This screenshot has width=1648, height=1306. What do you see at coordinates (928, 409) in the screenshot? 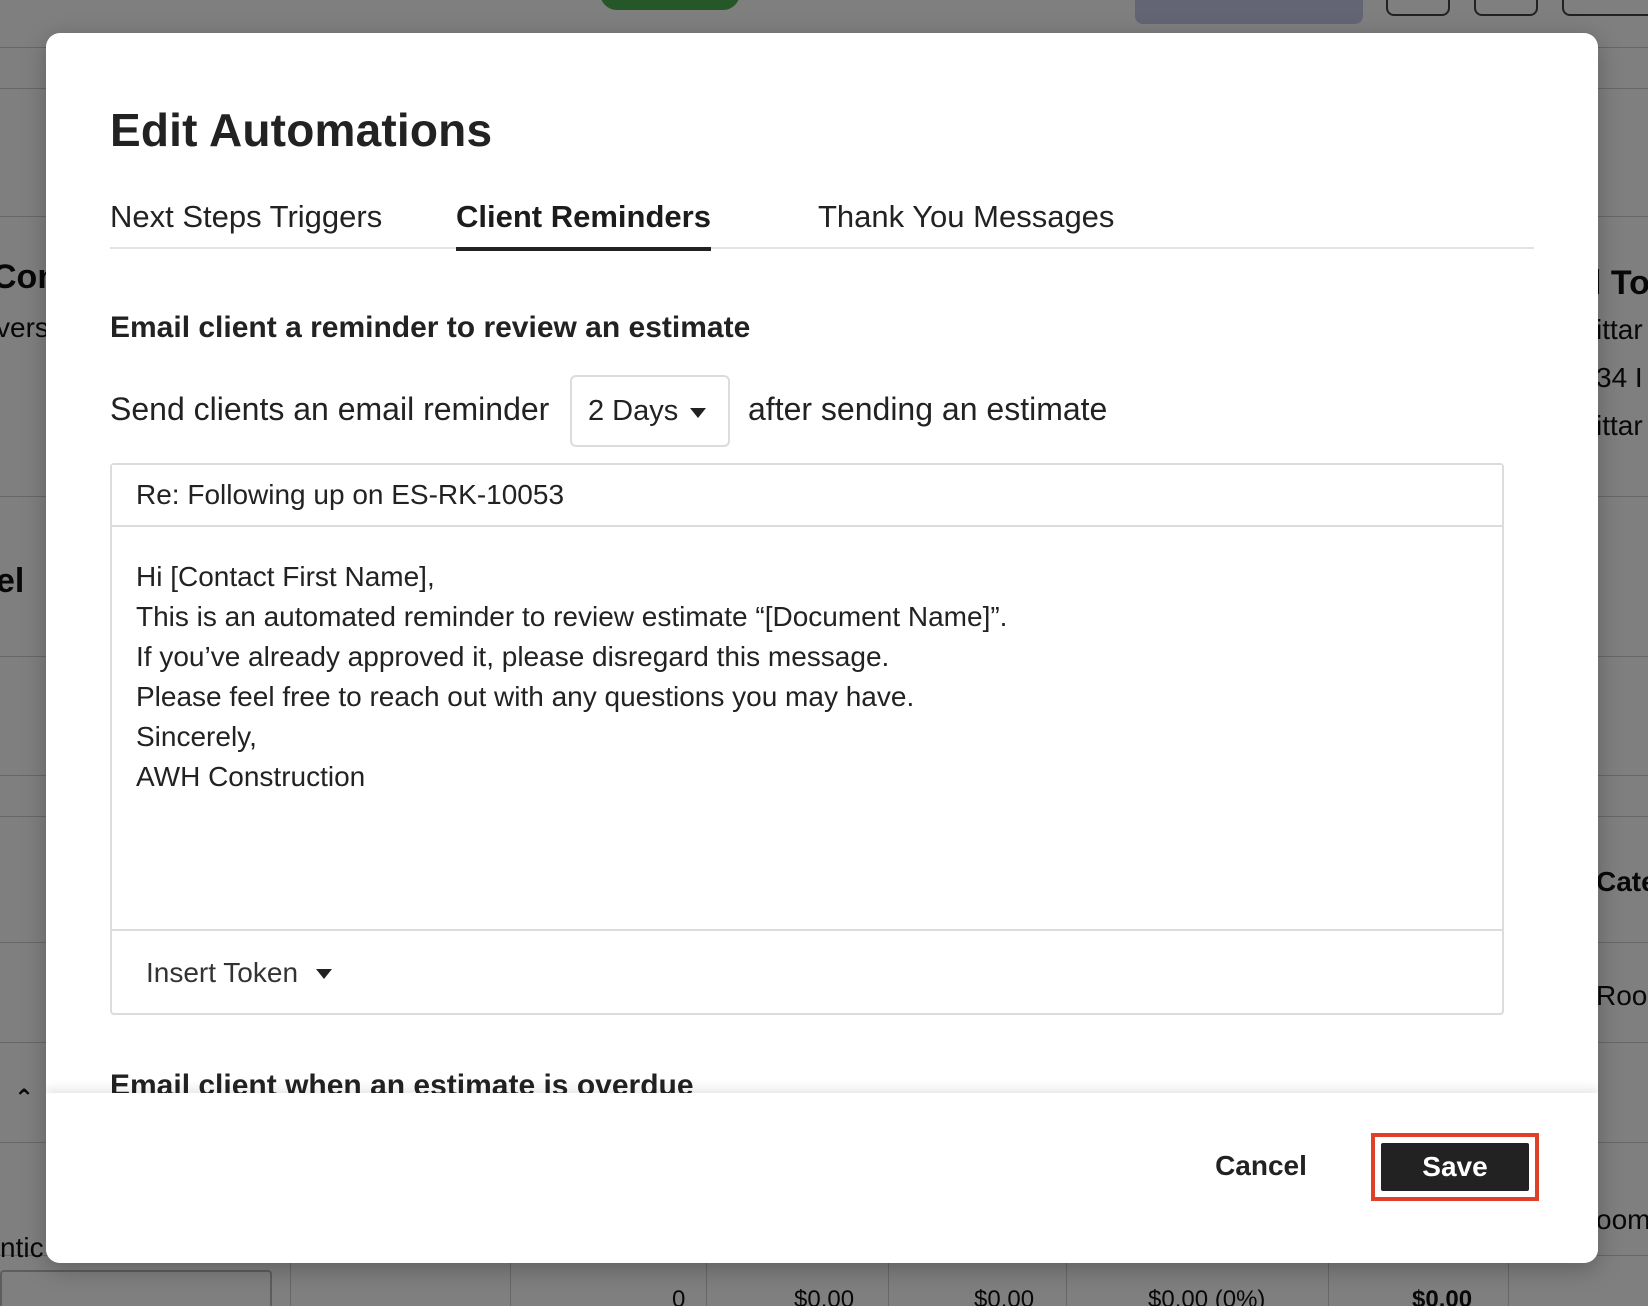
I see `reminder-suffix-text: after sending an estimate` at bounding box center [928, 409].